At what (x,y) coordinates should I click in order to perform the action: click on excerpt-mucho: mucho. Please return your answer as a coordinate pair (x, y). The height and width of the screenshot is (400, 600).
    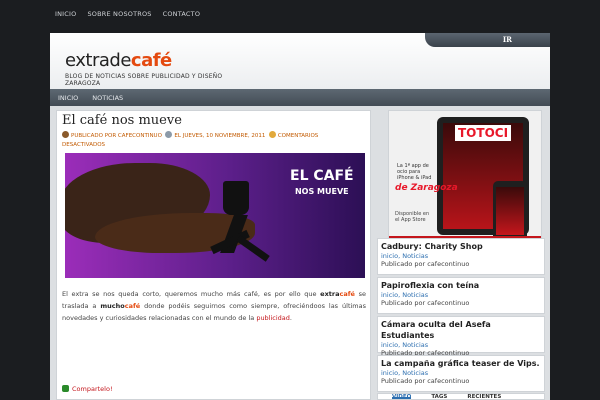
    Looking at the image, I should click on (112, 306).